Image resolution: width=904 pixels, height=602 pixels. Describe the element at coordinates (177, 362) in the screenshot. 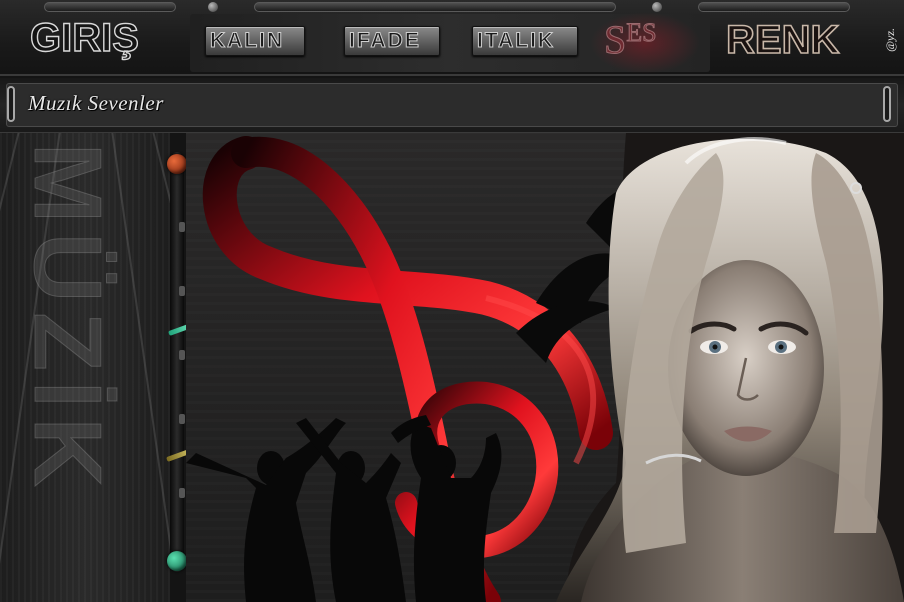

I see `scrollbar-track` at that location.